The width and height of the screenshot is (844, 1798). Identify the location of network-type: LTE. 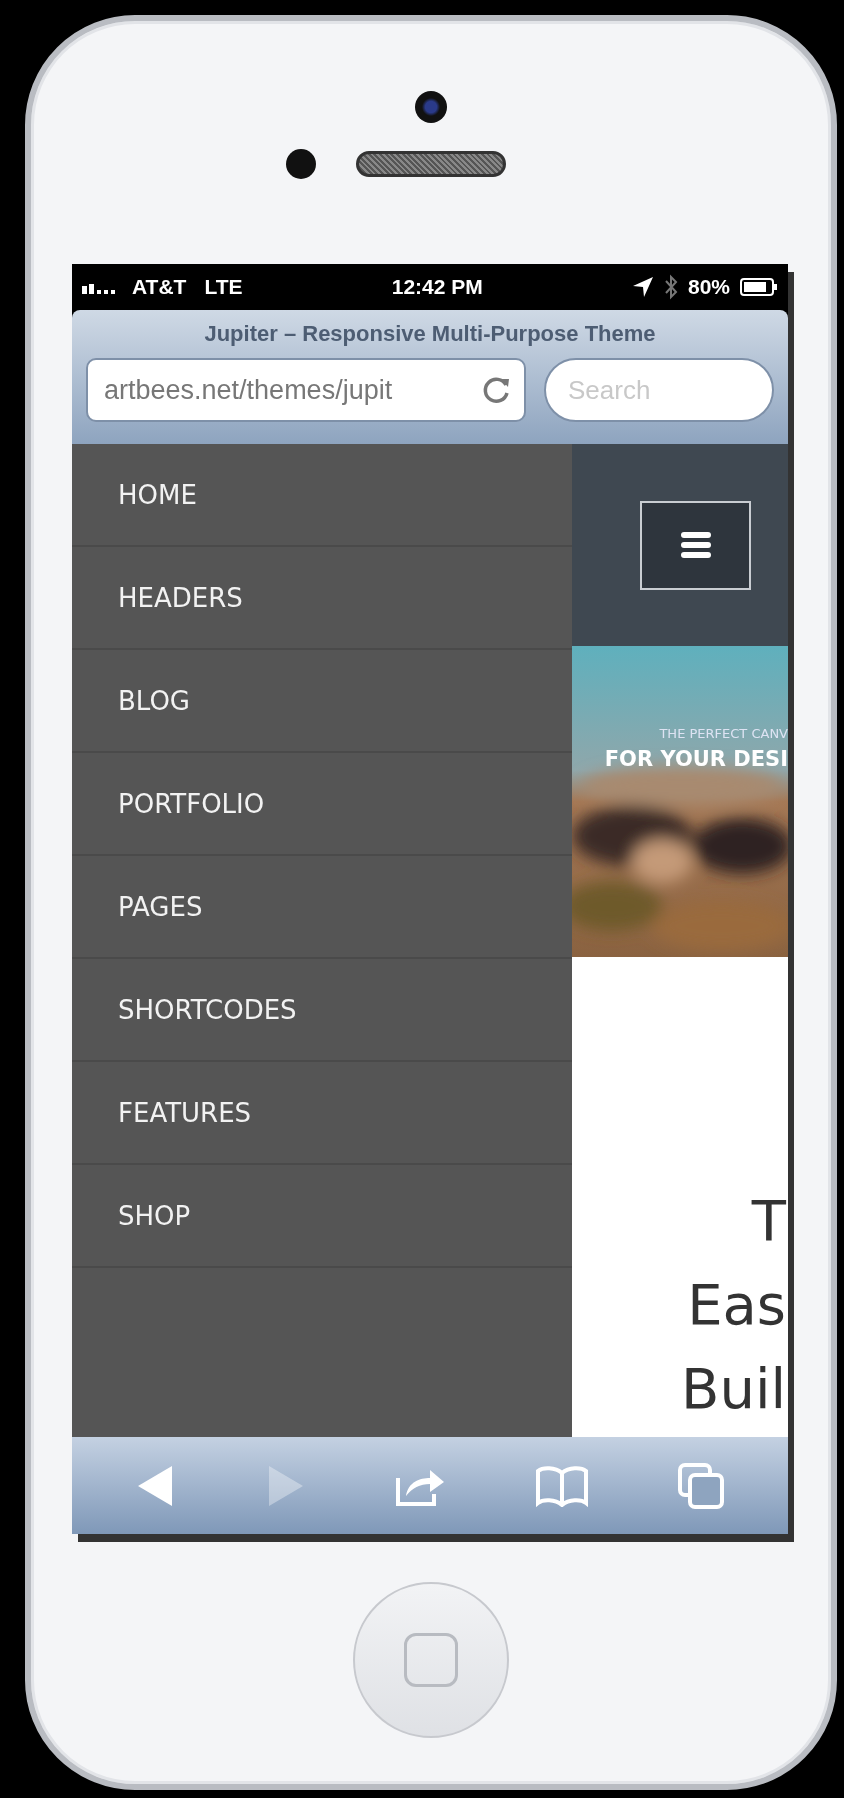
(223, 287).